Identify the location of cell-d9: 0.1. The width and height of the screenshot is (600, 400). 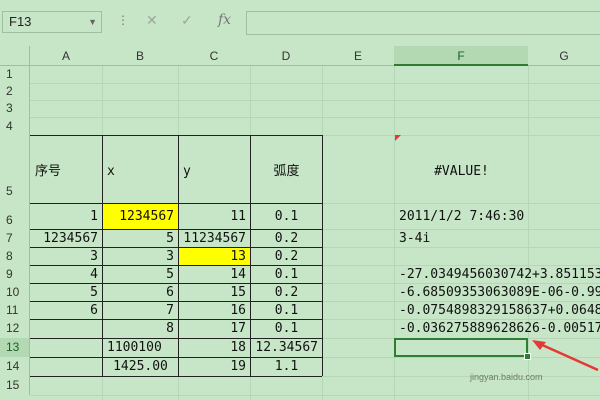
(286, 274).